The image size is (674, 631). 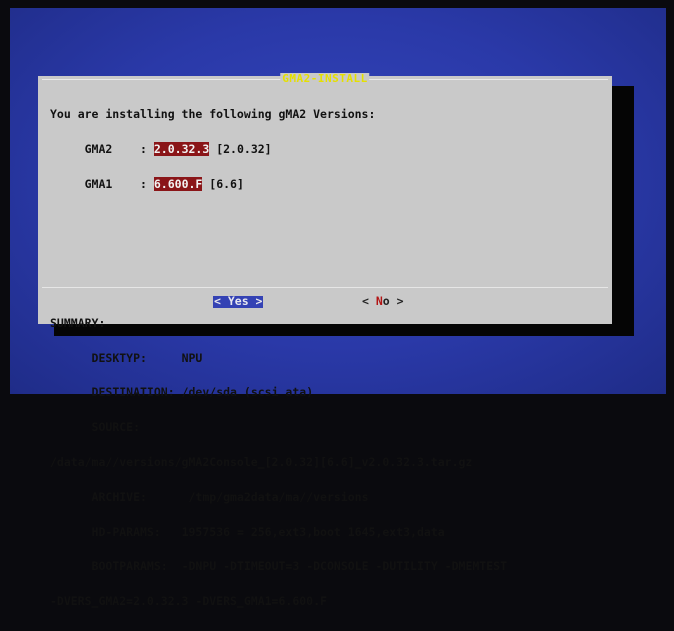 What do you see at coordinates (386, 301) in the screenshot?
I see `no-button-label: o` at bounding box center [386, 301].